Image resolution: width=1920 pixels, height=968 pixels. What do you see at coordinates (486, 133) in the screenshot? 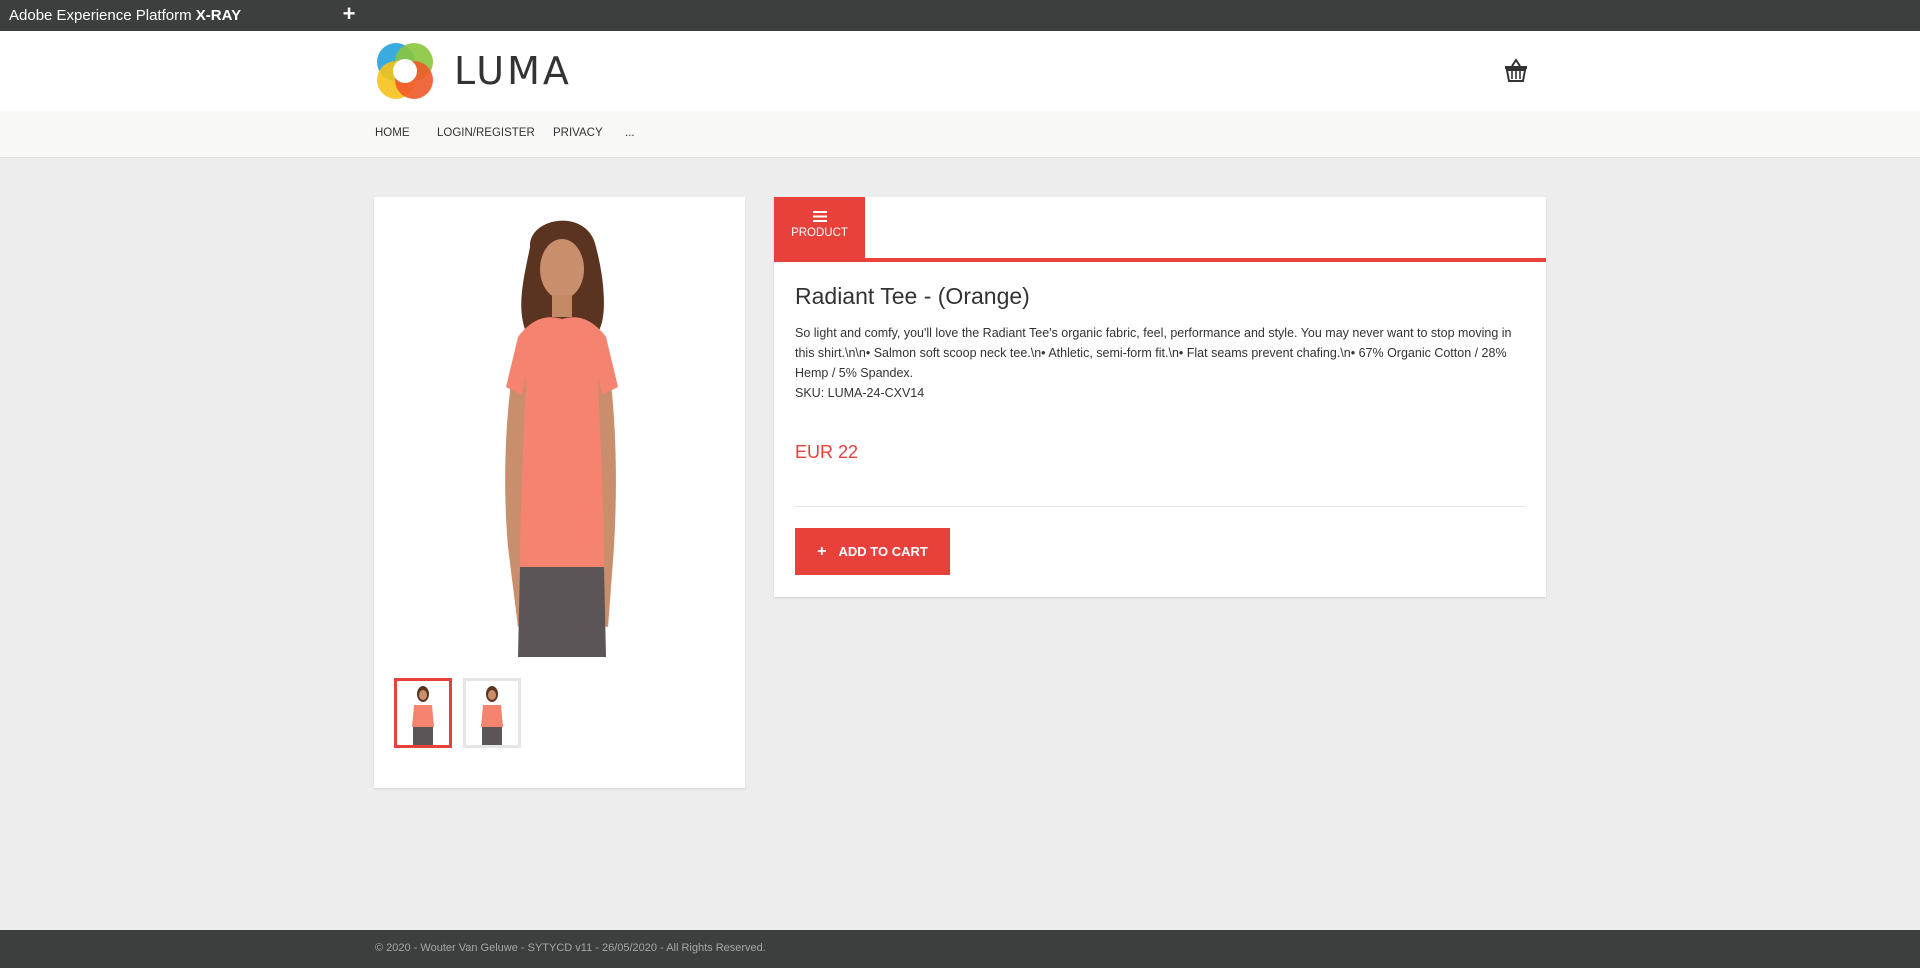
I see `nav-item-login-register: LOGIN/REGISTER` at bounding box center [486, 133].